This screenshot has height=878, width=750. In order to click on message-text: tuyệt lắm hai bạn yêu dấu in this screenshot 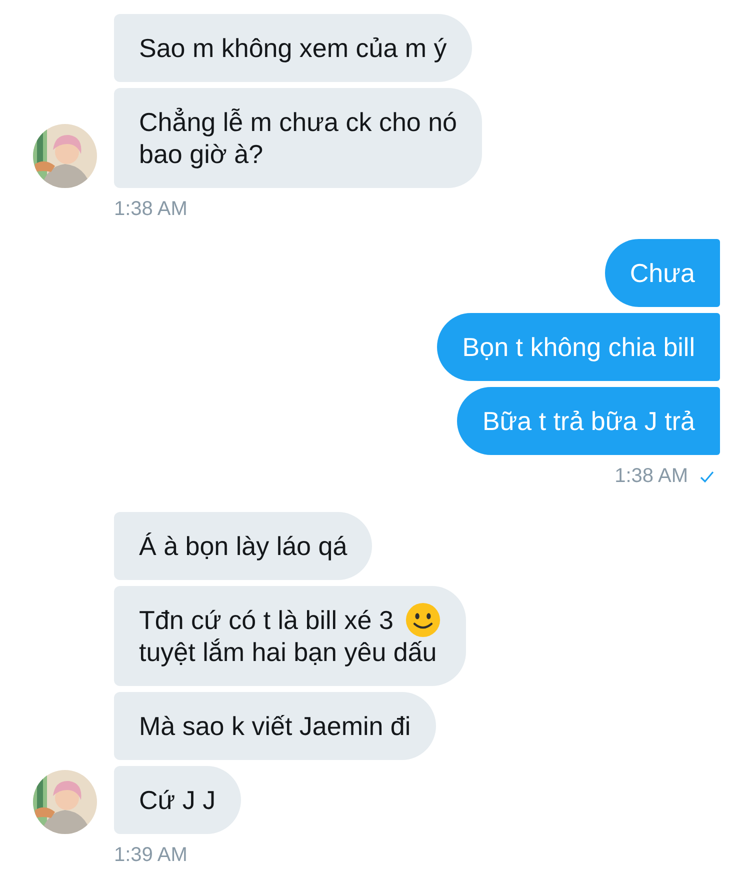, I will do `click(288, 652)`.